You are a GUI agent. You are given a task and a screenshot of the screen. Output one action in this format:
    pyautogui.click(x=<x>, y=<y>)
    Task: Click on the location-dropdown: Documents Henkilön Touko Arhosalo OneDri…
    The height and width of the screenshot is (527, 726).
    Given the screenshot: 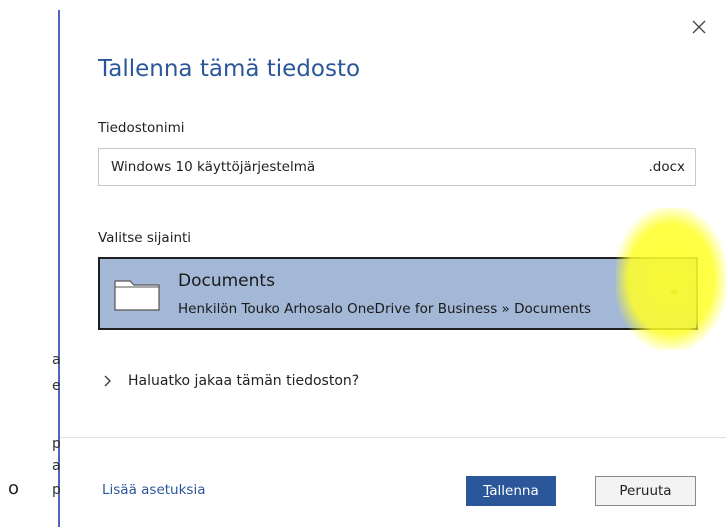 What is the action you would take?
    pyautogui.click(x=398, y=293)
    